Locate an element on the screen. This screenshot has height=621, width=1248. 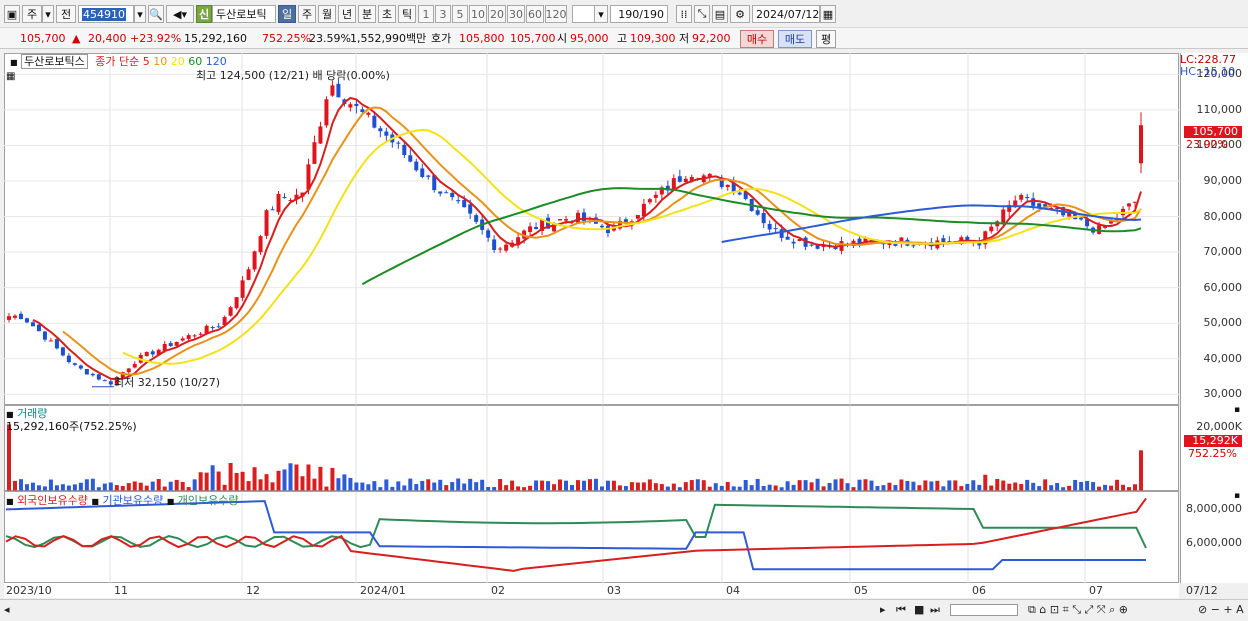
period-tab-3: 년 is located at coordinates (347, 14).